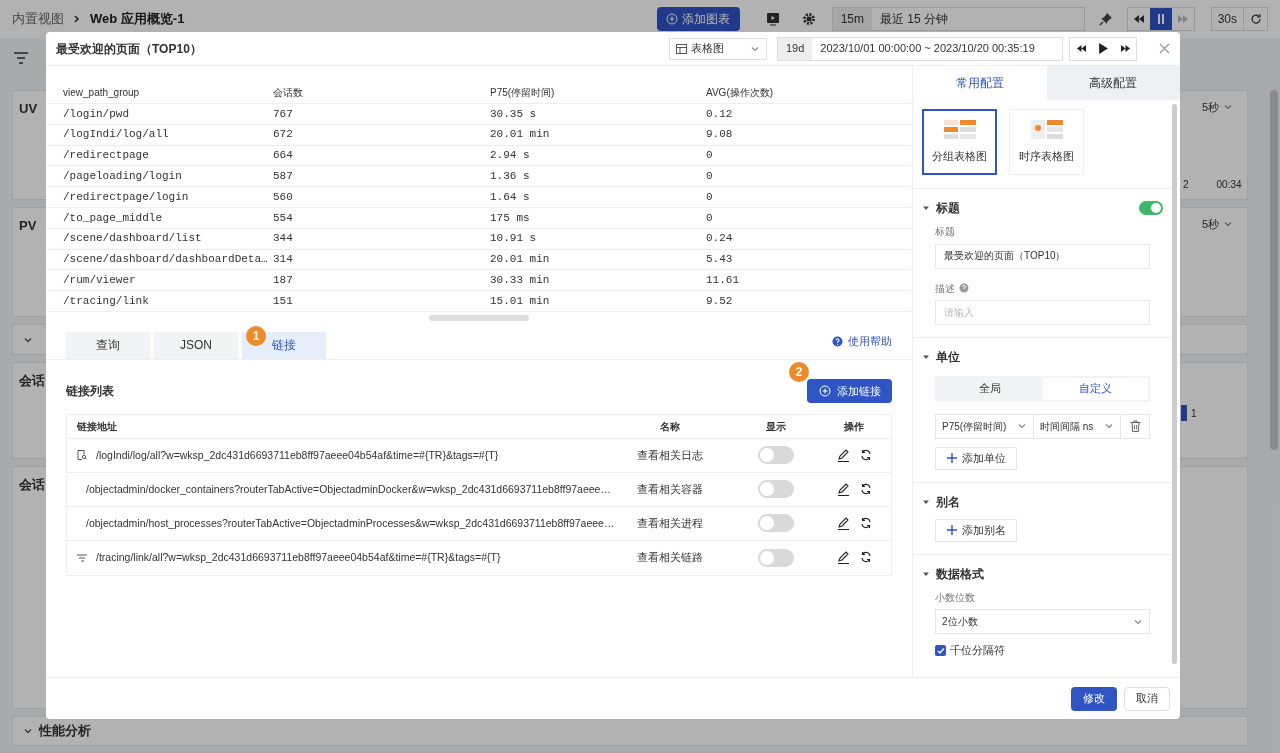 This screenshot has height=753, width=1280. Describe the element at coordinates (256, 335) in the screenshot. I see `step-badge: 1` at that location.